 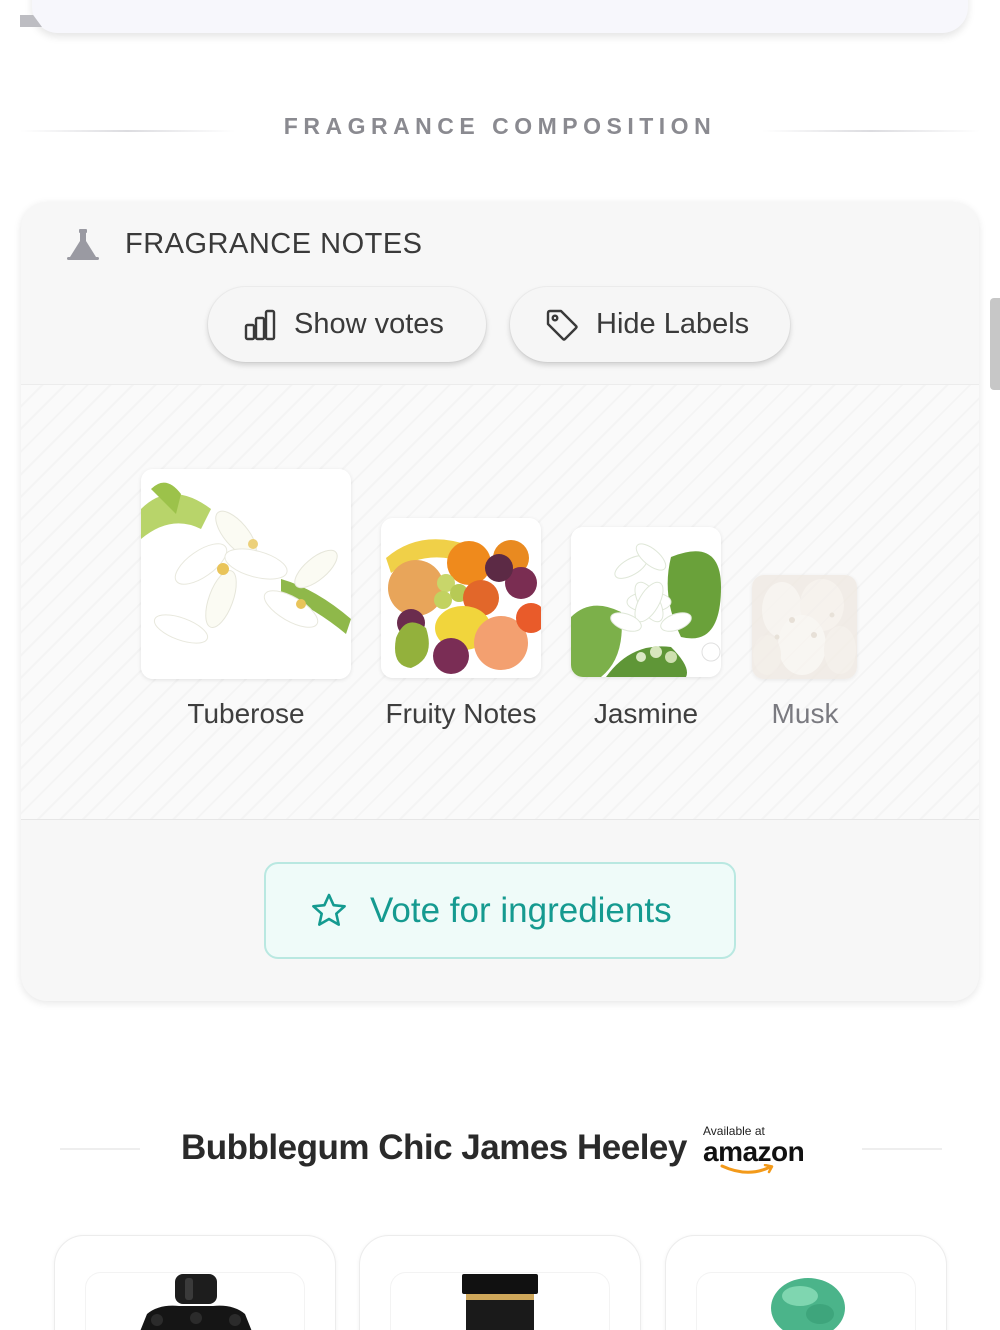 What do you see at coordinates (646, 713) in the screenshot?
I see `note-label-jasmine: Jasmine` at bounding box center [646, 713].